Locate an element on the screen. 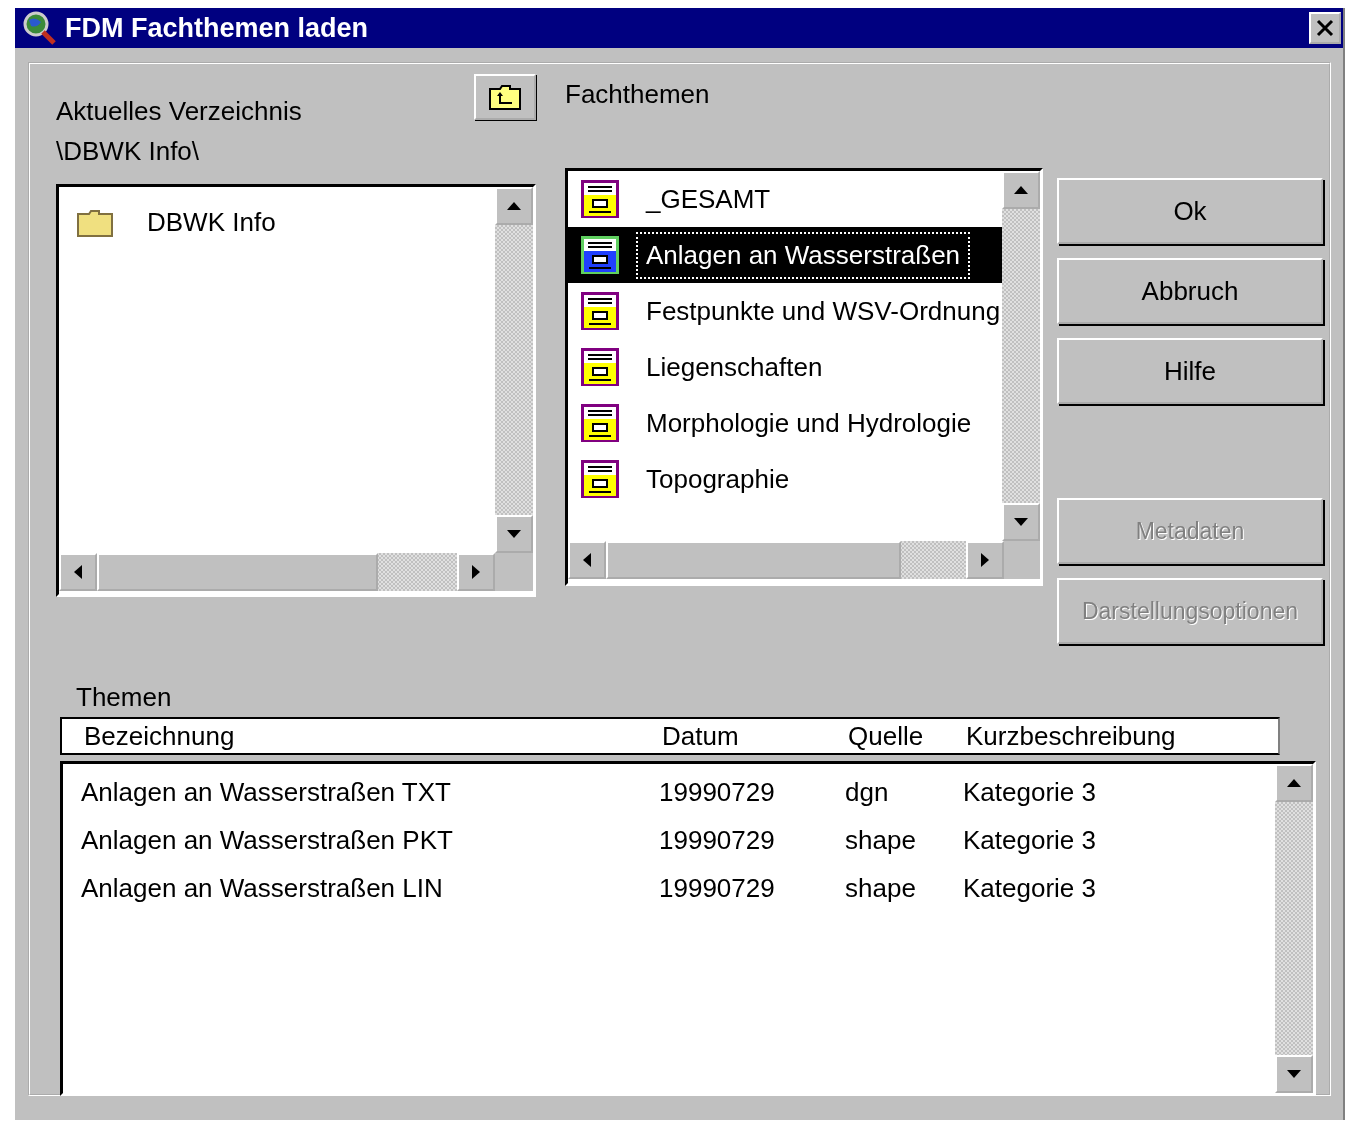 Image resolution: width=1347 pixels, height=1127 pixels. table-cell-text: Anlagen an Wasserstraßen PKT is located at coordinates (267, 840).